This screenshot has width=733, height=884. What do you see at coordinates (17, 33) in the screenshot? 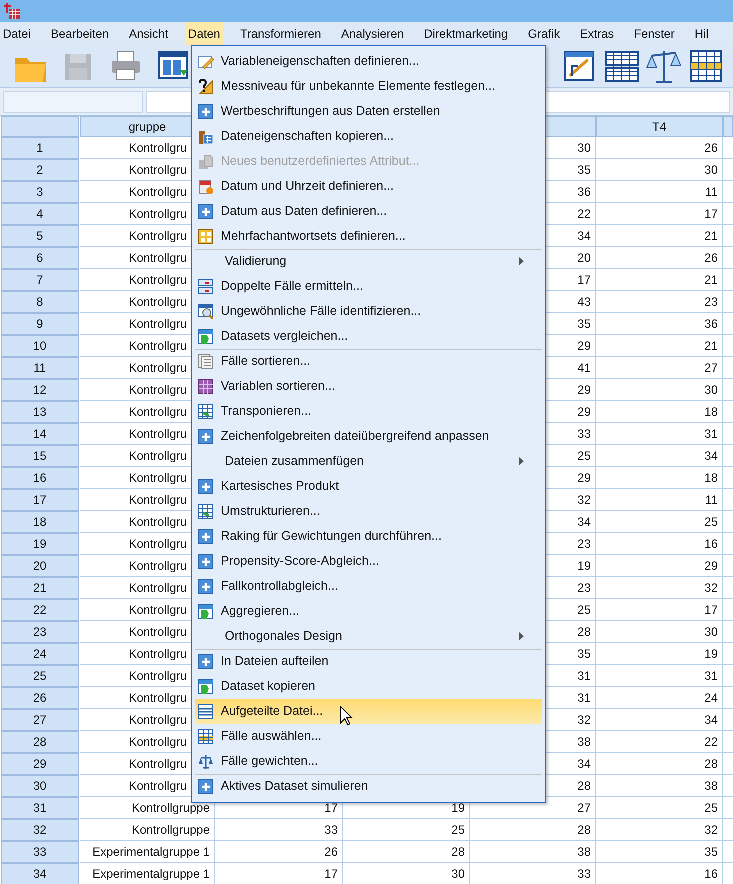
I see `menu-bar-item: Datei` at bounding box center [17, 33].